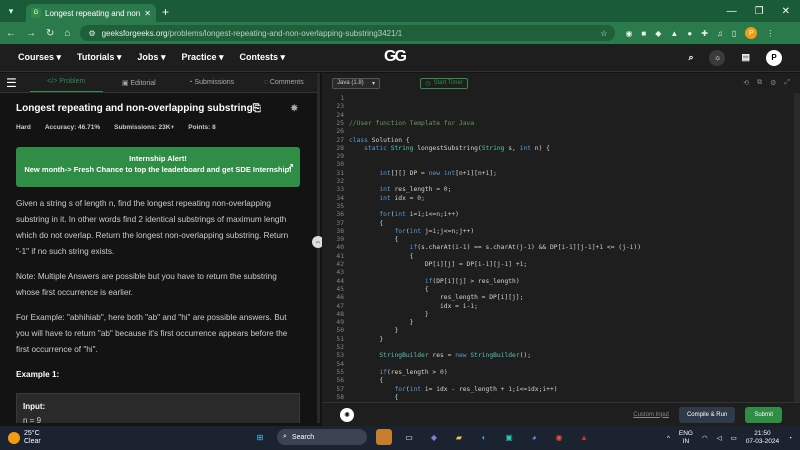 The height and width of the screenshot is (450, 800). Describe the element at coordinates (13, 83) in the screenshot. I see `menu-hamburger-icon: ☰` at that location.